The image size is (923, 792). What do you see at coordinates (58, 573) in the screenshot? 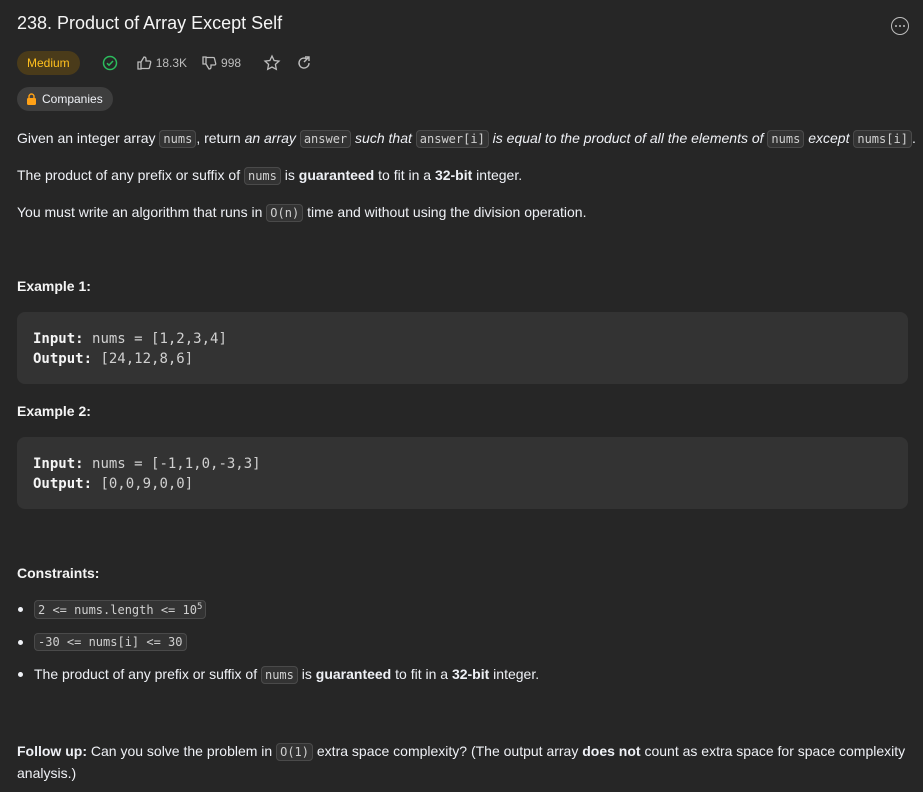
I see `constraints-heading: Constraints:` at bounding box center [58, 573].